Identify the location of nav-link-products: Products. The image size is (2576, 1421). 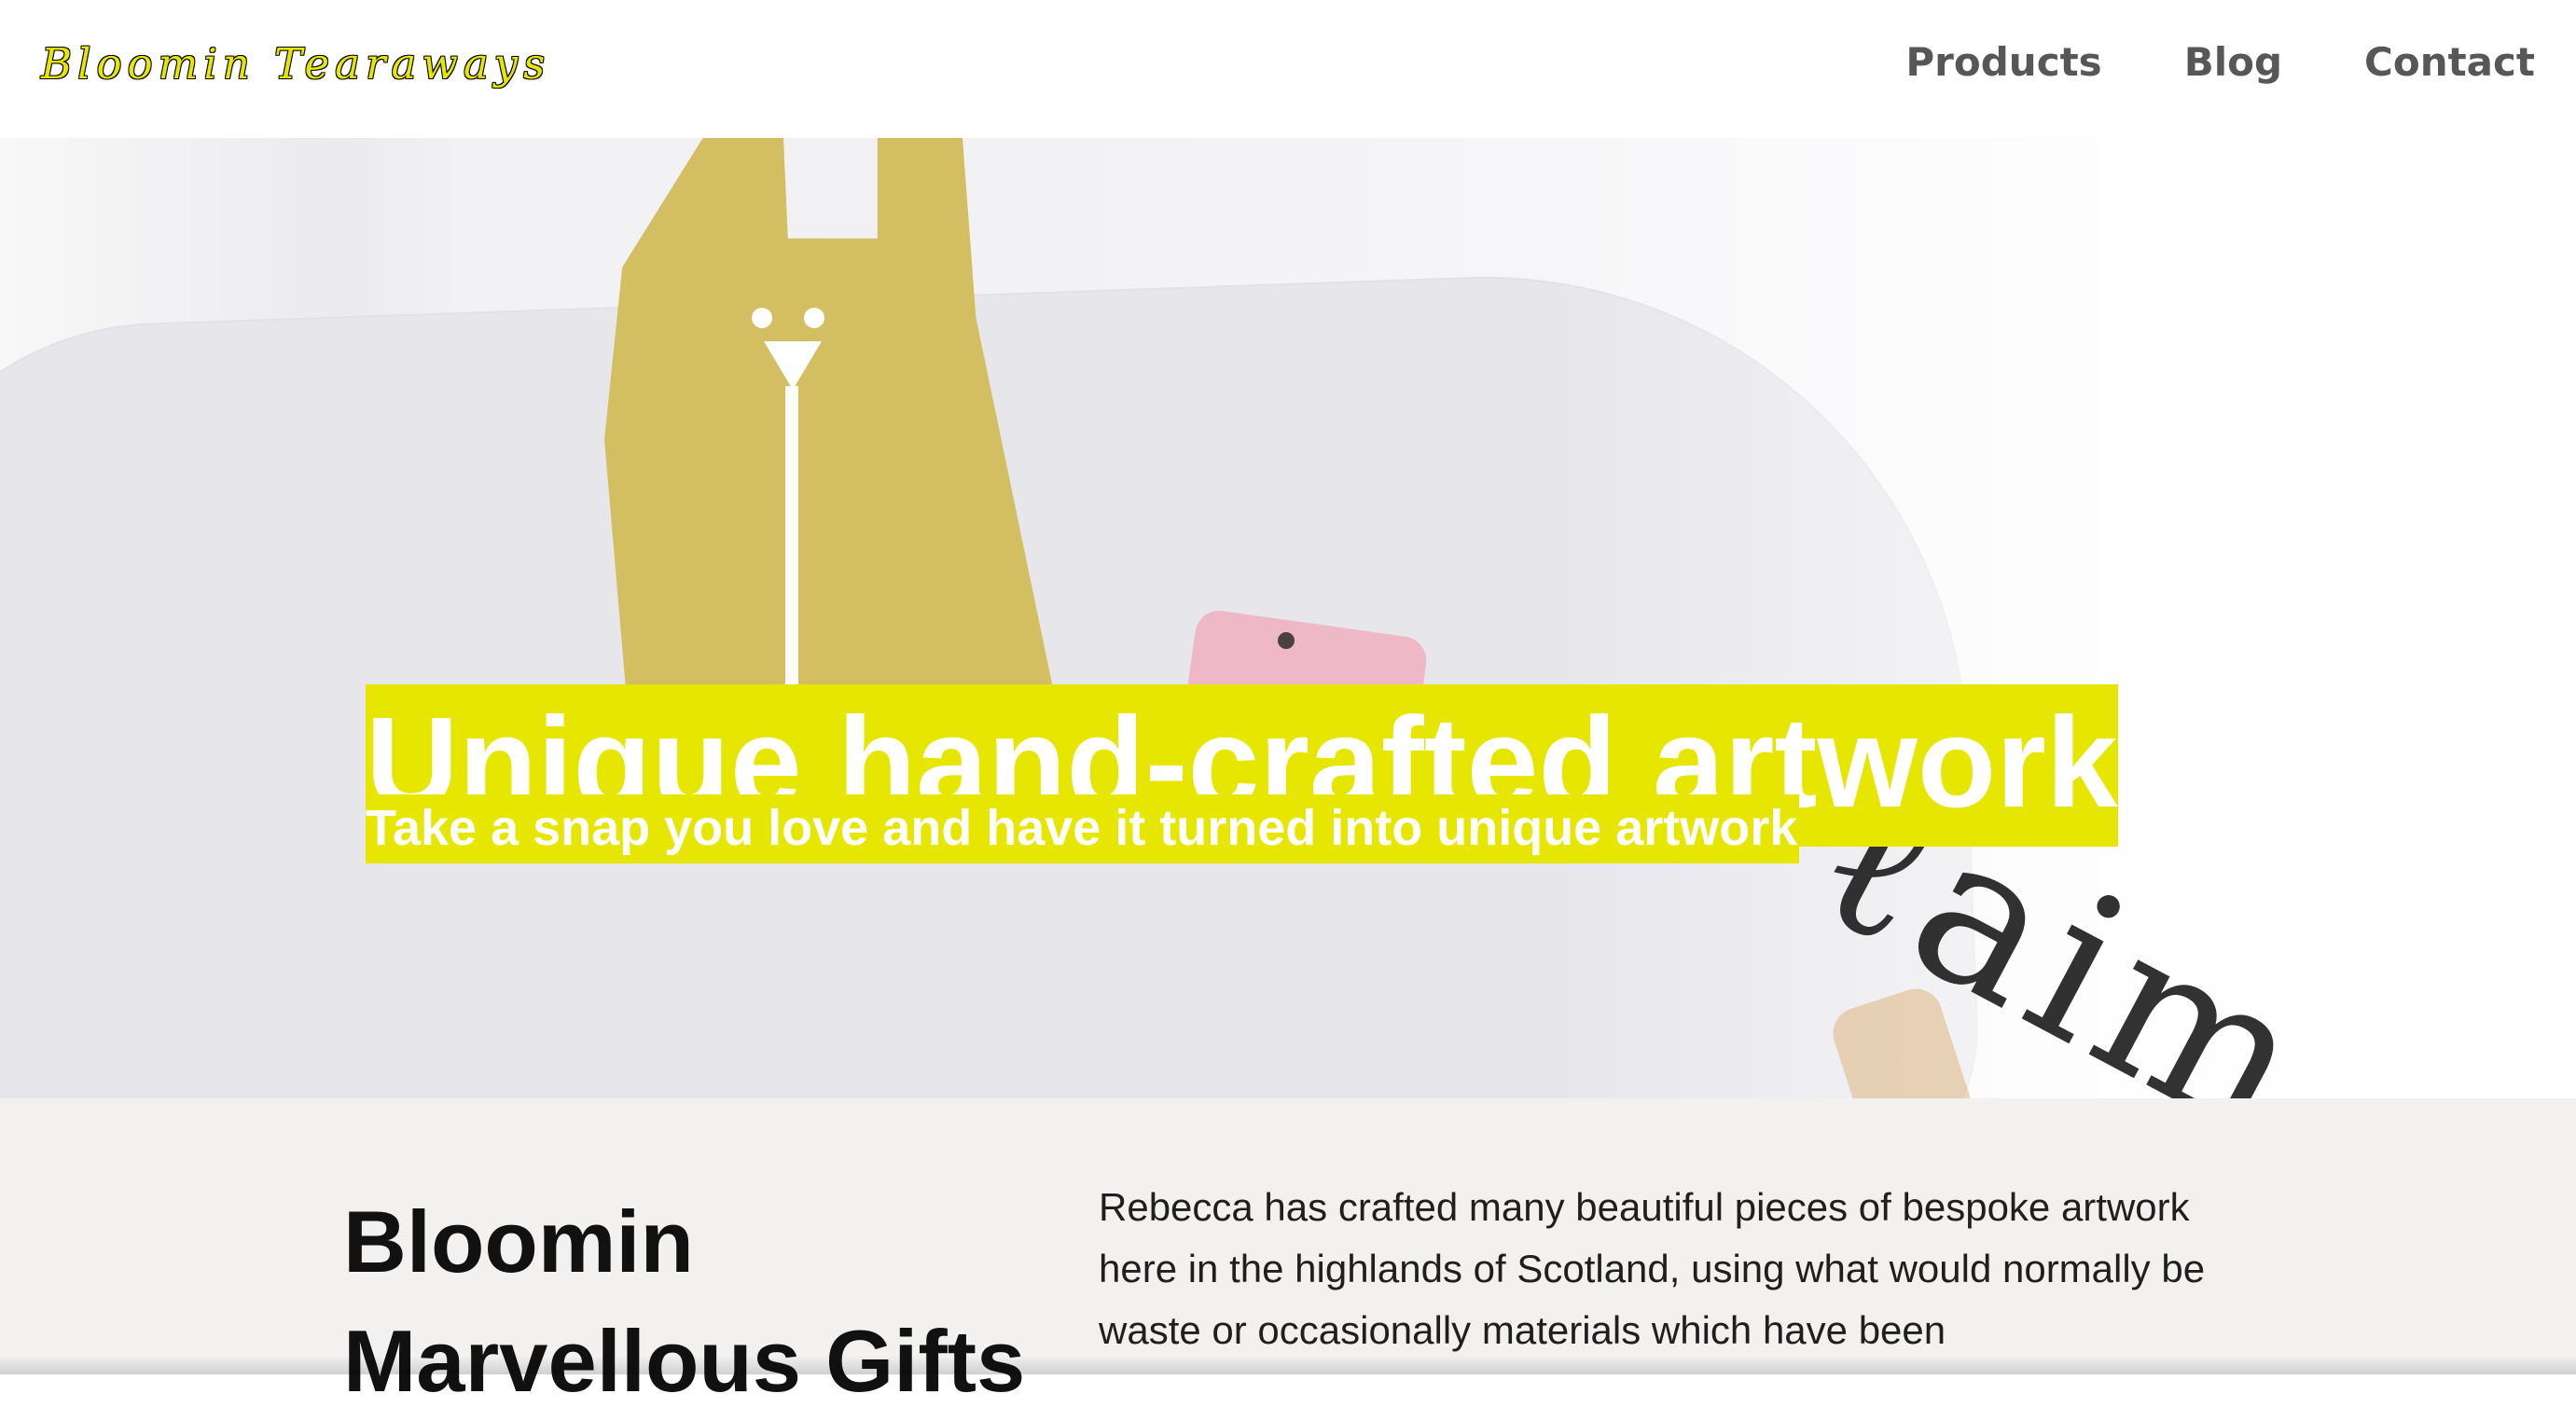
(2003, 62).